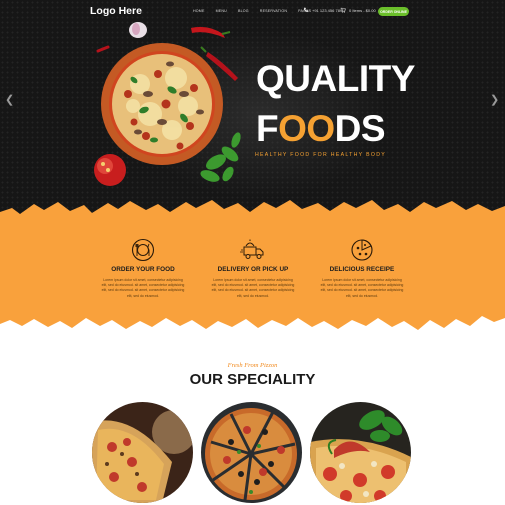 The width and height of the screenshot is (505, 505). I want to click on hero-title-part-oo: OO, so click(306, 128).